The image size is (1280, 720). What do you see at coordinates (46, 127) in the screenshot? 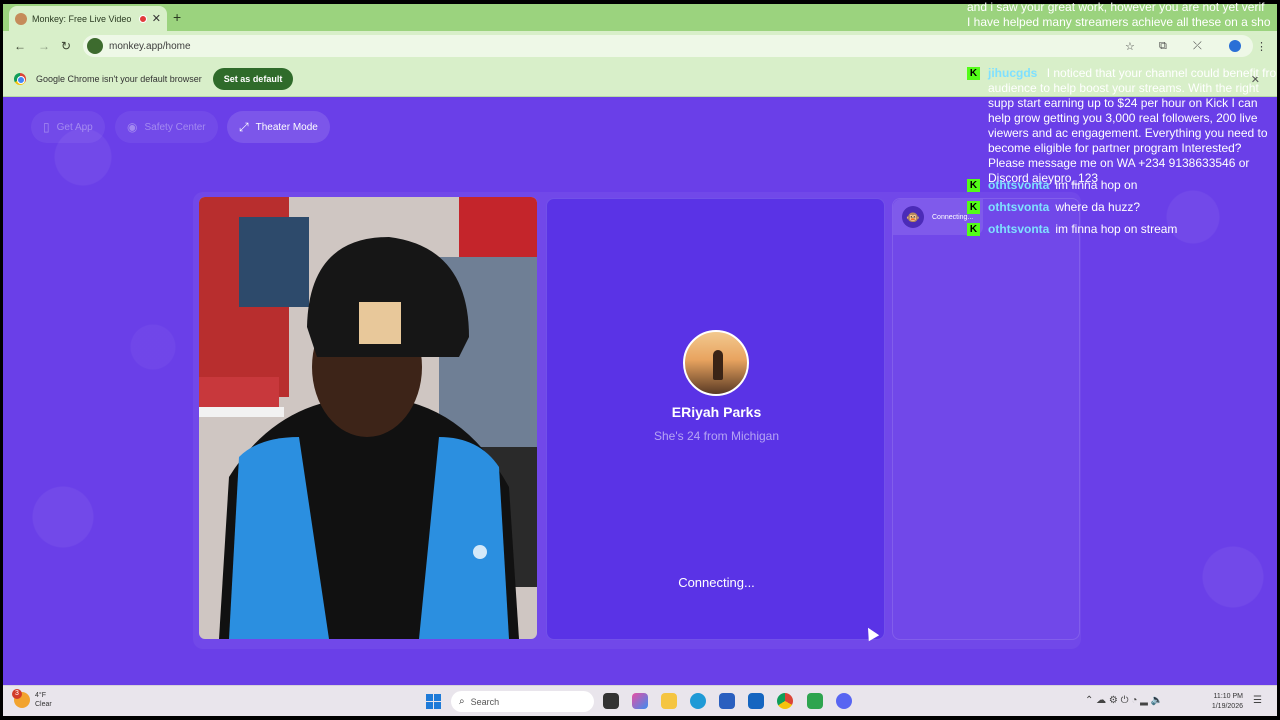
I see `phone-icon: ▯` at bounding box center [46, 127].